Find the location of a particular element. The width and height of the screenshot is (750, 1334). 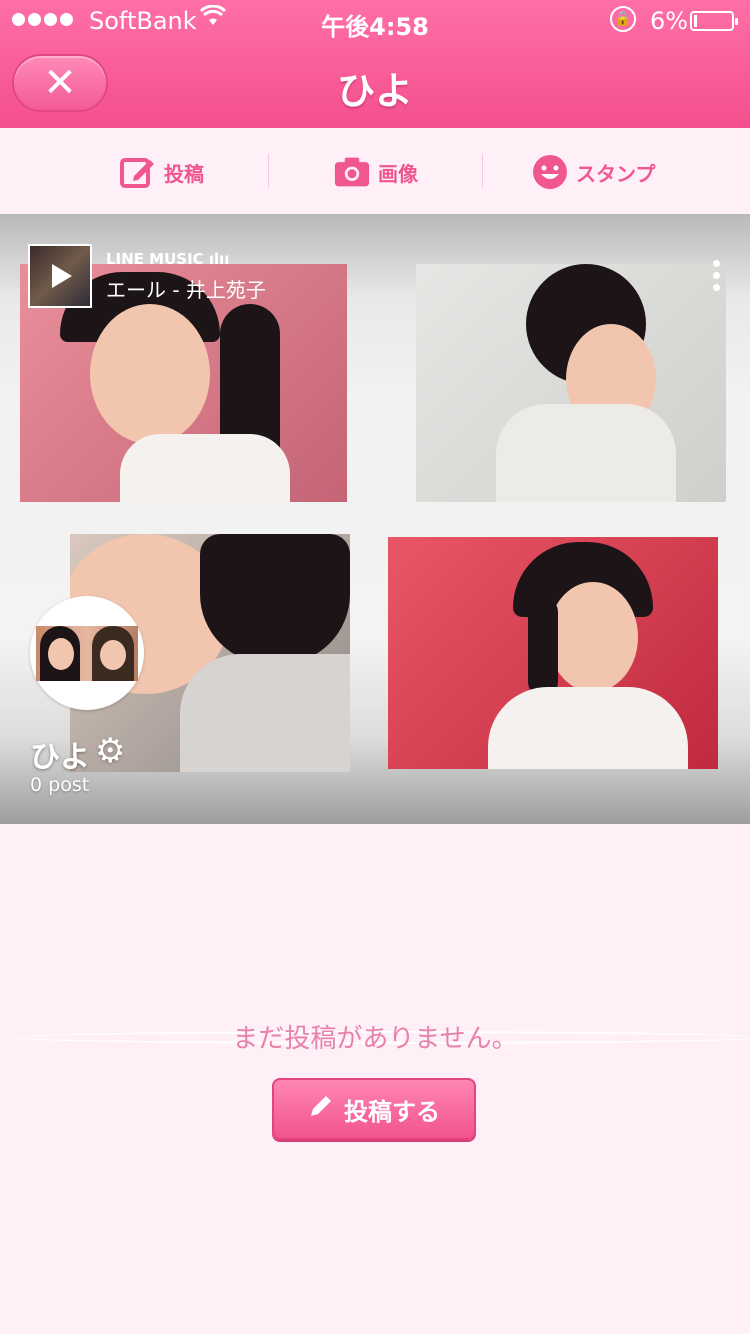

create-post-label: 投稿する is located at coordinates (392, 1111).